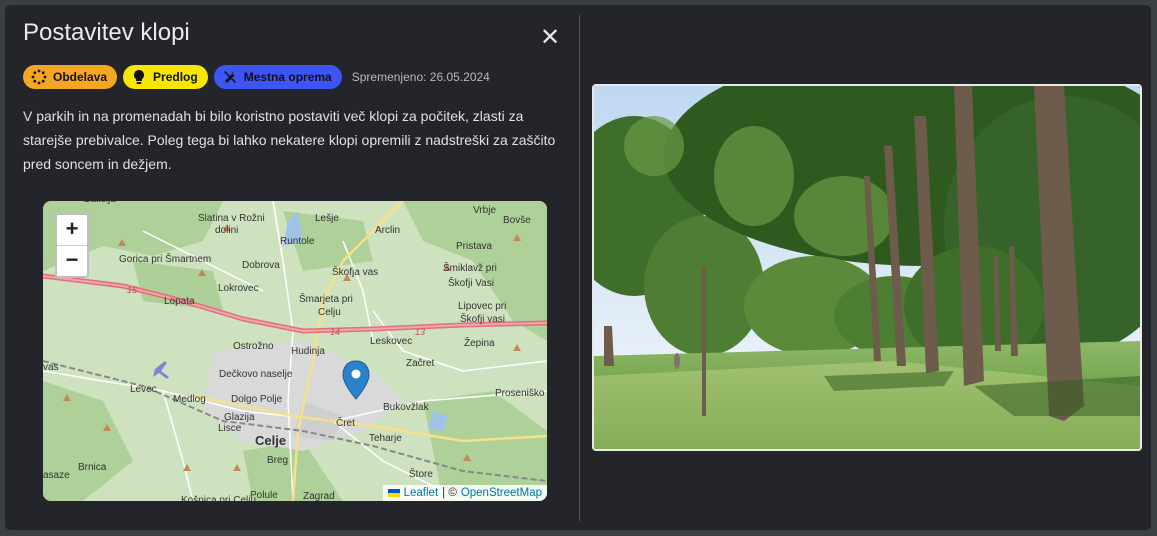 The width and height of the screenshot is (1157, 536). I want to click on zoom-in-button: +, so click(72, 230).